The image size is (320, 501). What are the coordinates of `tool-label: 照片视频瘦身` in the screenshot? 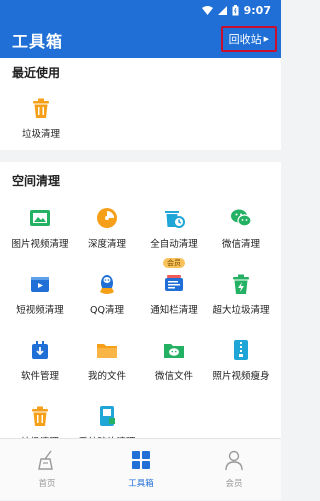 It's located at (241, 376).